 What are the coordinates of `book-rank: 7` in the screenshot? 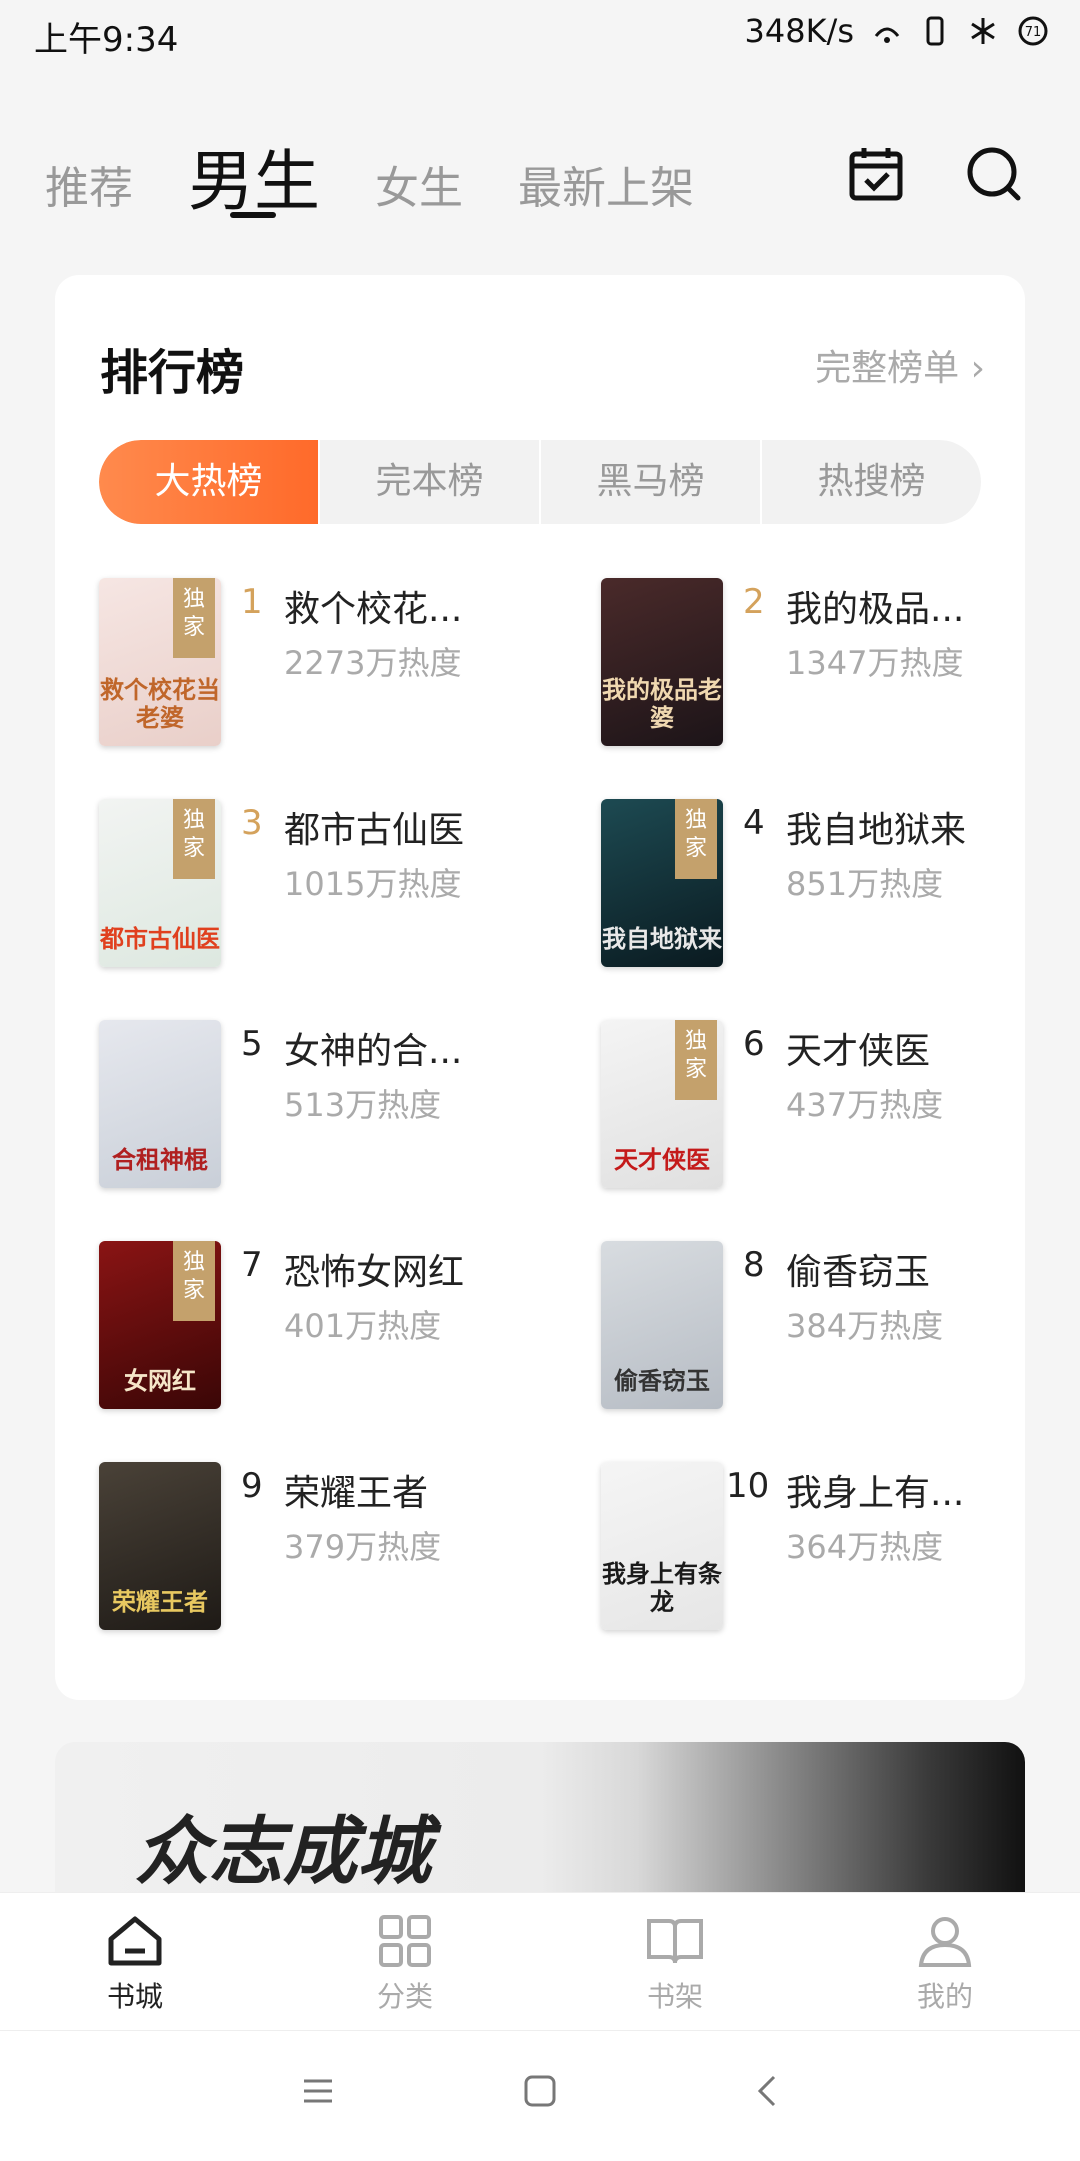 It's located at (252, 1265).